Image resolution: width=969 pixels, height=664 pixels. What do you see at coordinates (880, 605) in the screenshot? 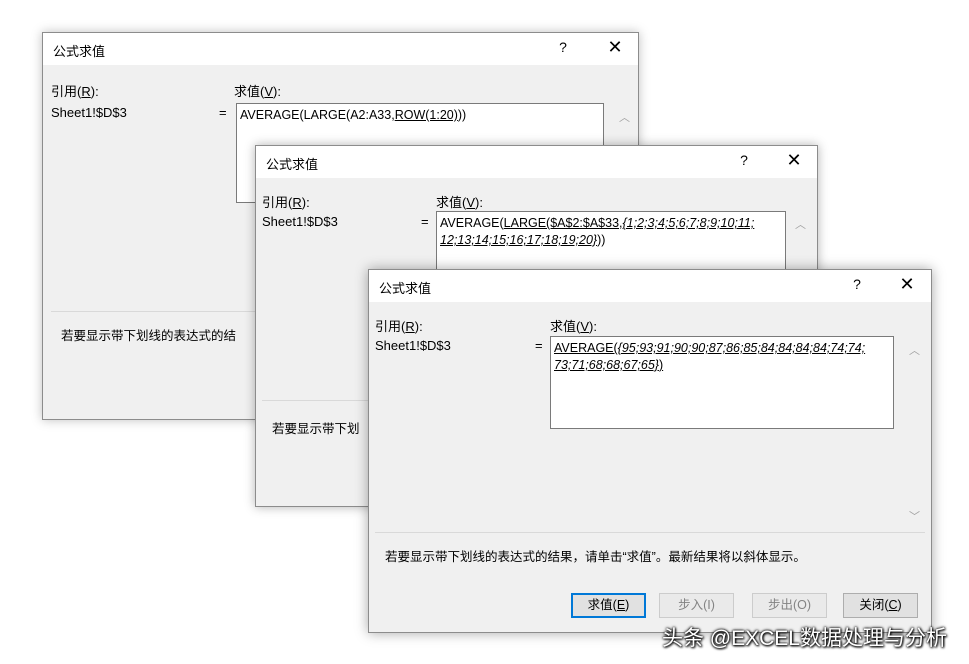
I see `close-button: 关闭(C)` at bounding box center [880, 605].